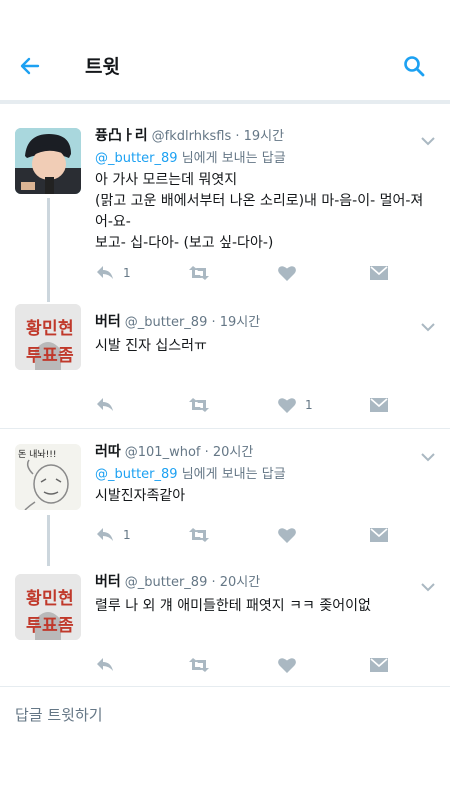 The height and width of the screenshot is (800, 450). I want to click on avatar-photo: 황 민 현 투 표 좀, so click(48, 607).